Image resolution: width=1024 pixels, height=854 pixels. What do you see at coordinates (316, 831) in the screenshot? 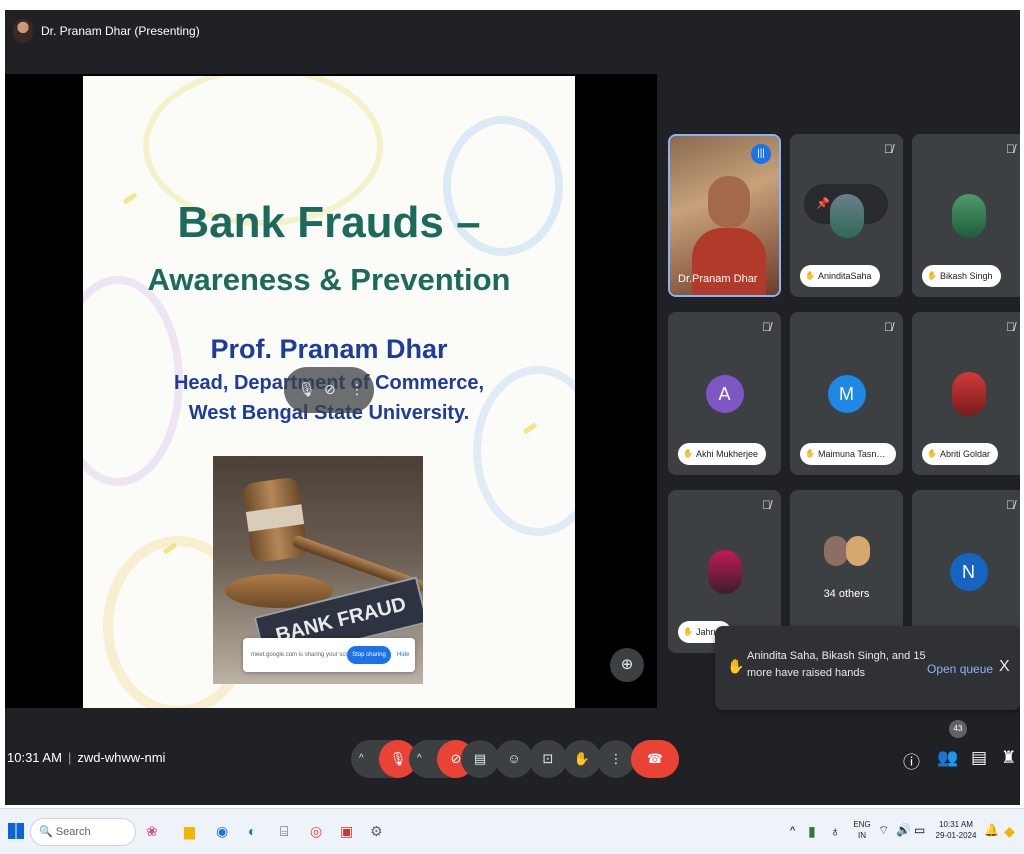
I see `chrome-icon: ◎` at bounding box center [316, 831].